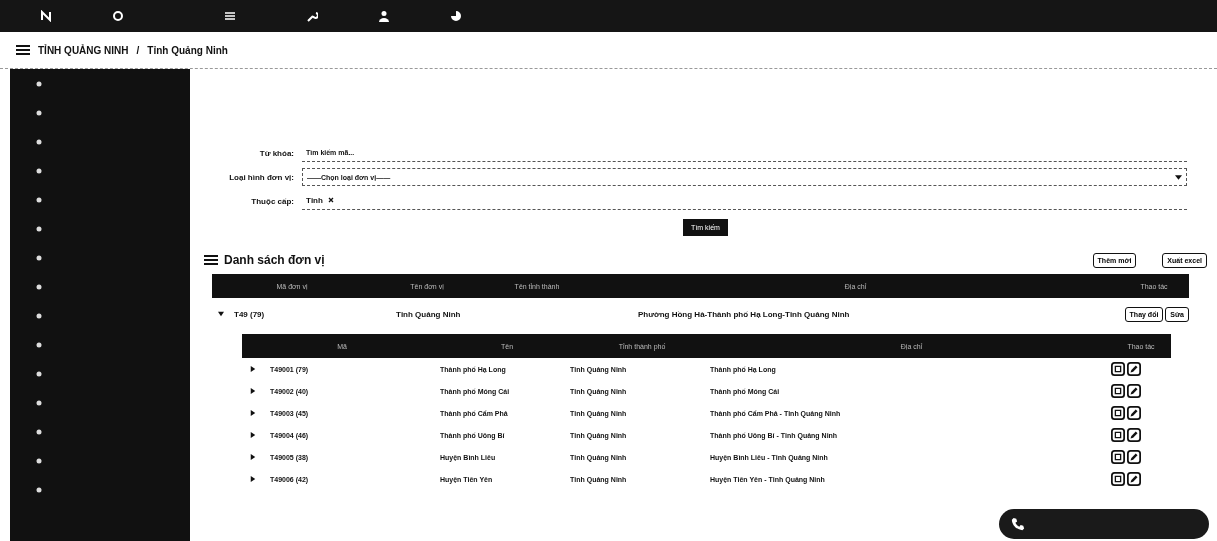 The image size is (1217, 541). Describe the element at coordinates (261, 177) in the screenshot. I see `field-label: Loại hình đơn vị:` at that location.